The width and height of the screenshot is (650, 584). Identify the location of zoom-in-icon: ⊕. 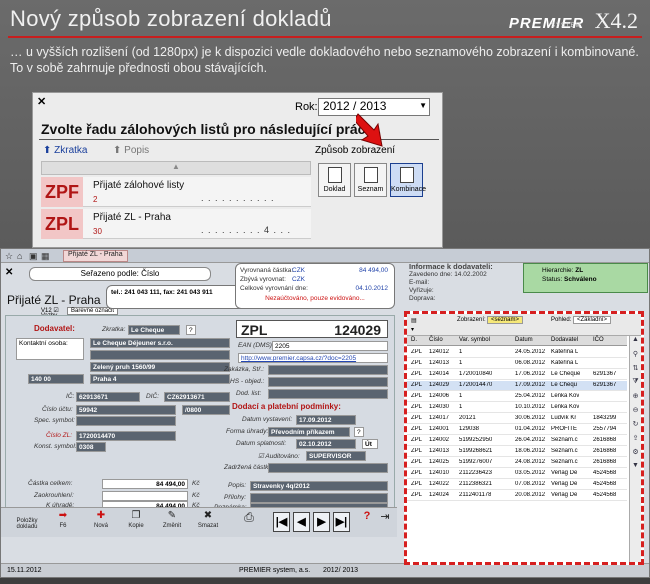
(635, 399).